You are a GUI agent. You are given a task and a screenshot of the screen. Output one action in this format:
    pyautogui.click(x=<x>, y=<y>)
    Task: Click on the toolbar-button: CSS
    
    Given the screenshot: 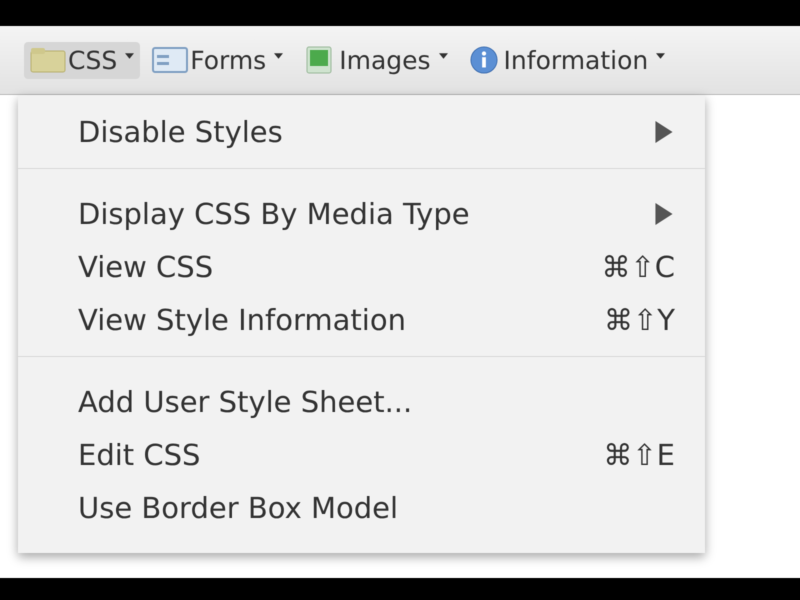 What is the action you would take?
    pyautogui.click(x=82, y=60)
    